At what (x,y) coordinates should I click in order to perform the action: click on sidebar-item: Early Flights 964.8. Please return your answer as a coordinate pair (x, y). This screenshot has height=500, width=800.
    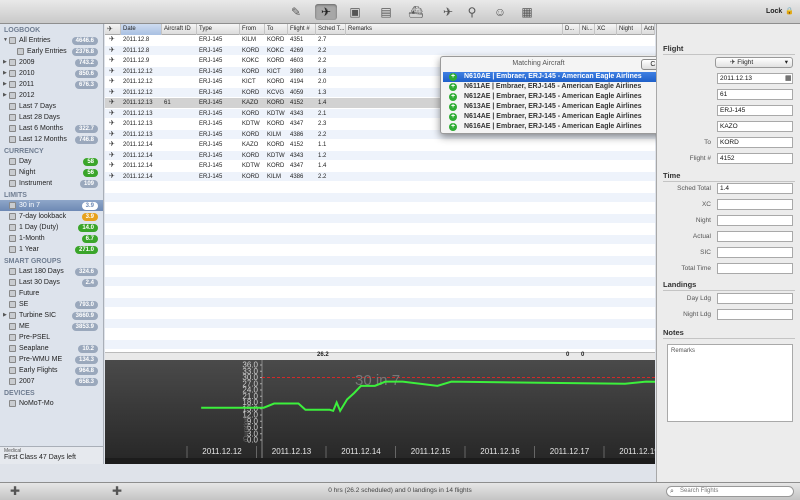
    Looking at the image, I should click on (51, 370).